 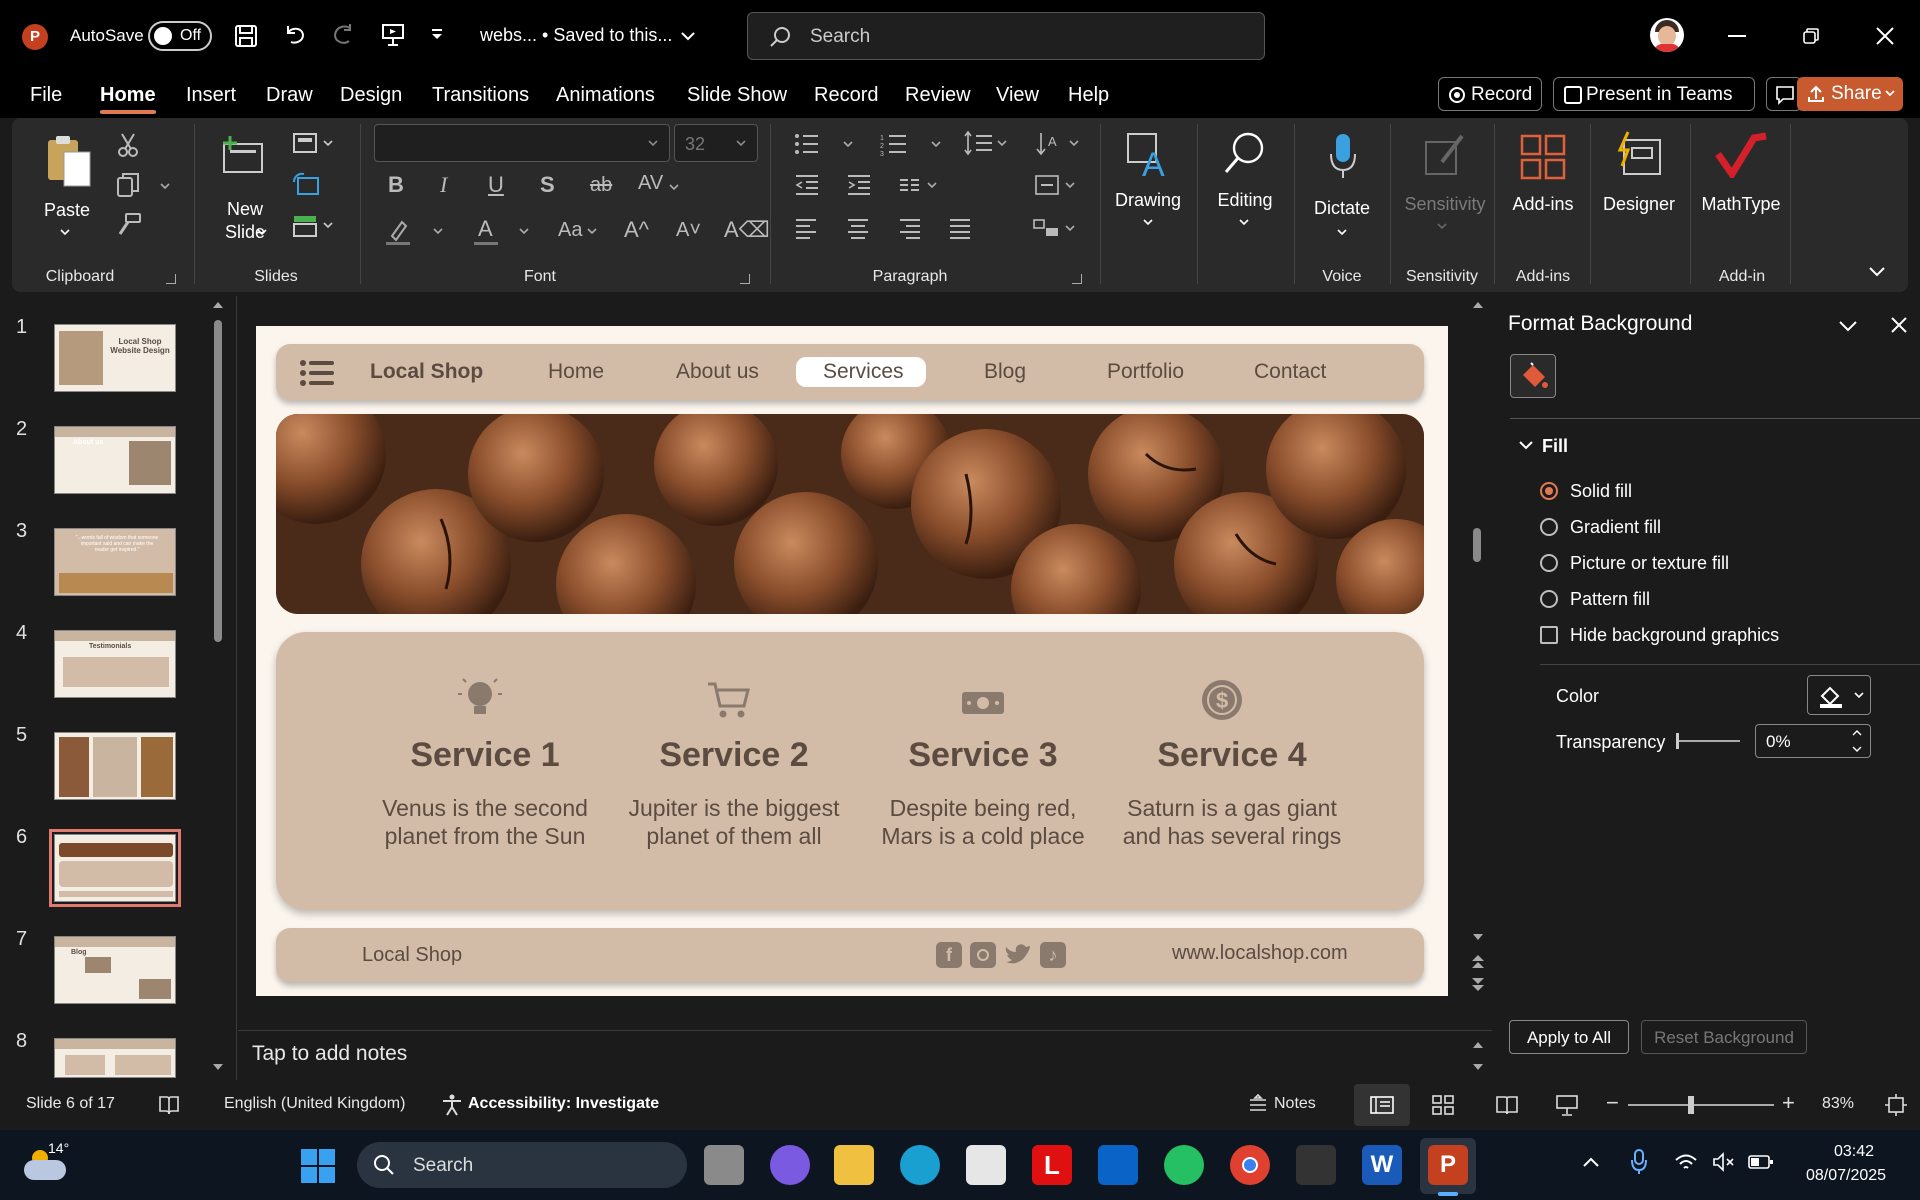 What do you see at coordinates (1478, 985) in the screenshot?
I see `next-slide-icon` at bounding box center [1478, 985].